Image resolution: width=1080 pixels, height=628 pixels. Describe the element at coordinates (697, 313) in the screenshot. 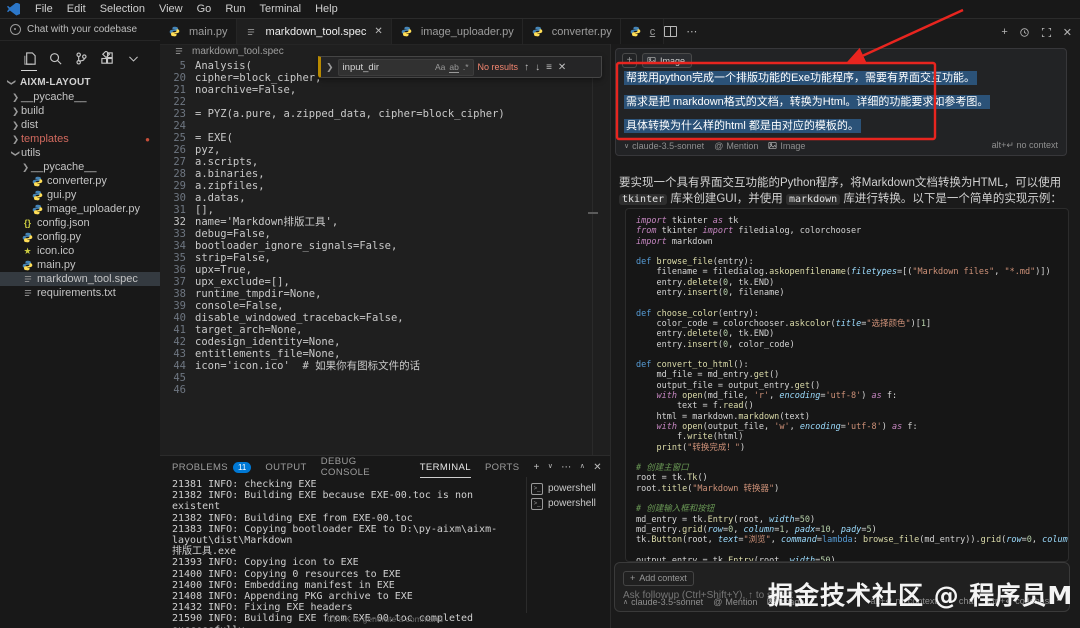

I see `code-line: def choose_color(entry):` at that location.